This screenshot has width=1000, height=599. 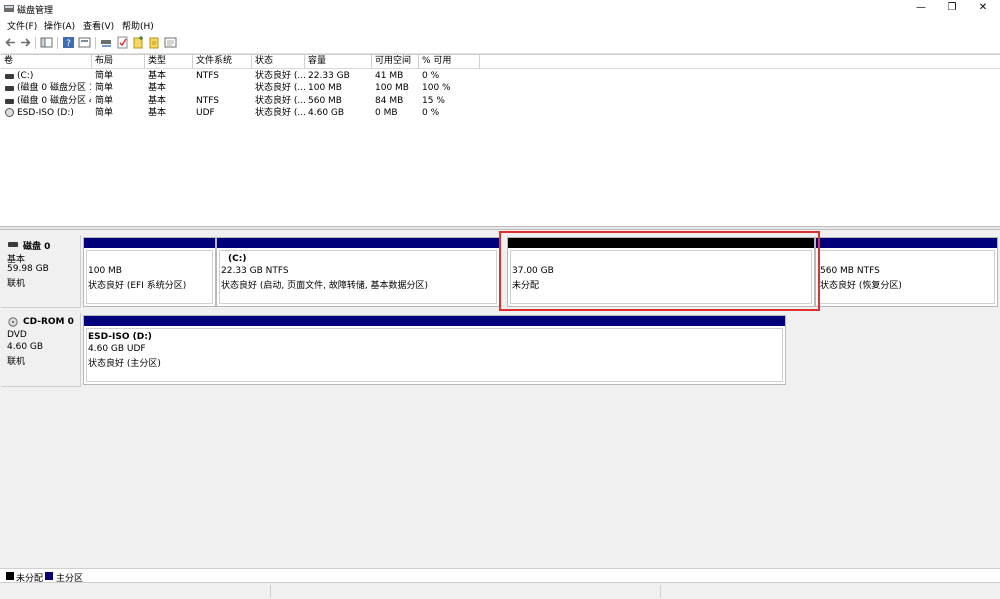 I want to click on close-button: ✕, so click(x=982, y=8).